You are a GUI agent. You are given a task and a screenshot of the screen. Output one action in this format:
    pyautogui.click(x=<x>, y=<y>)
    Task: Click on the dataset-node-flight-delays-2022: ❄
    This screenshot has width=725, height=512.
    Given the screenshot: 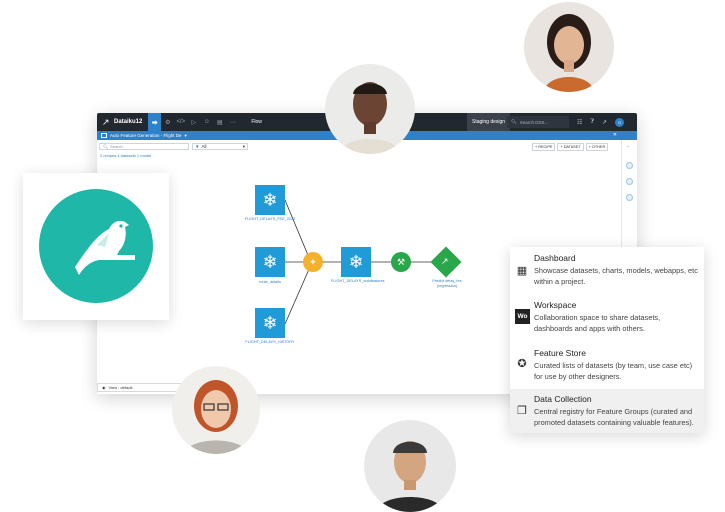 What is the action you would take?
    pyautogui.click(x=270, y=200)
    